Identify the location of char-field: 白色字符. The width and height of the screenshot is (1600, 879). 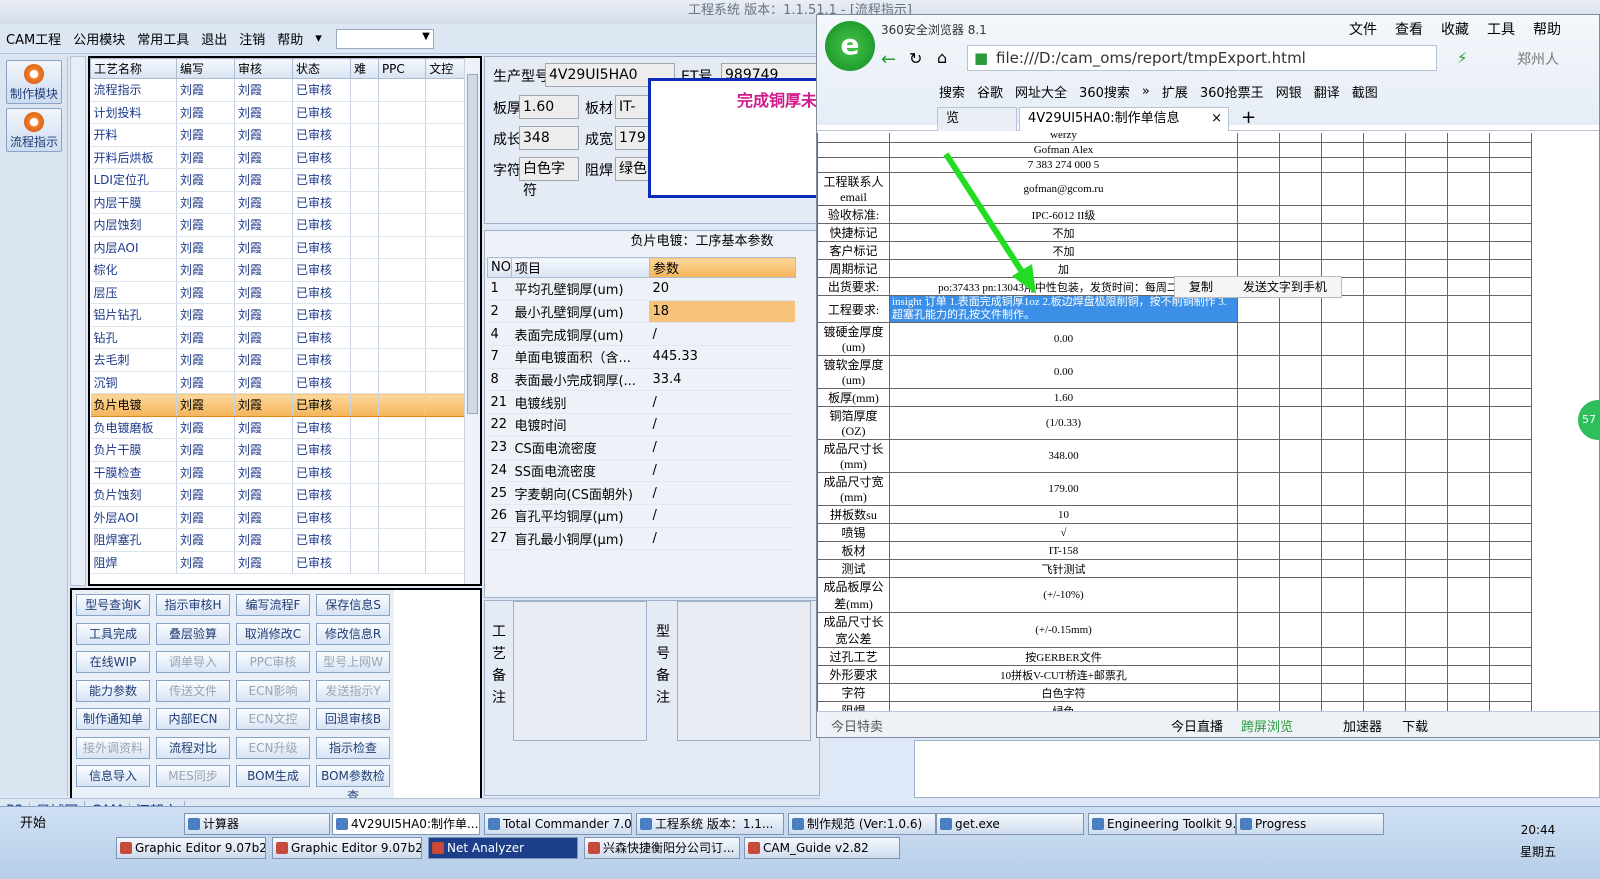
(549, 178).